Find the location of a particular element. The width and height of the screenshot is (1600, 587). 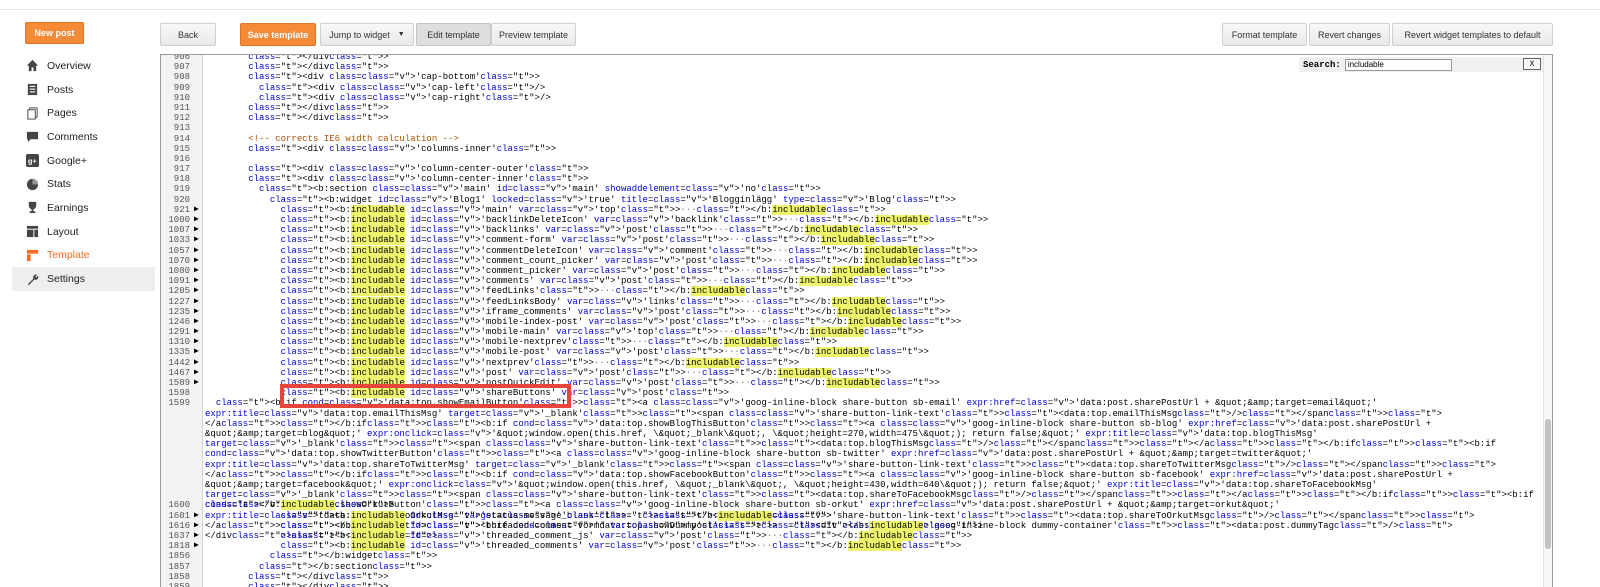

sidebar-item-settings: Settings is located at coordinates (83, 279).